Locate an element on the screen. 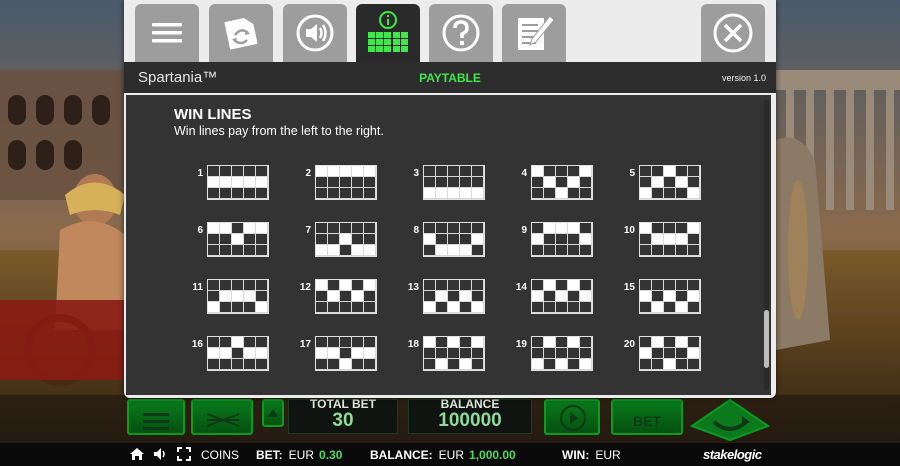  autoplay-settings-icon is located at coordinates (241, 34).